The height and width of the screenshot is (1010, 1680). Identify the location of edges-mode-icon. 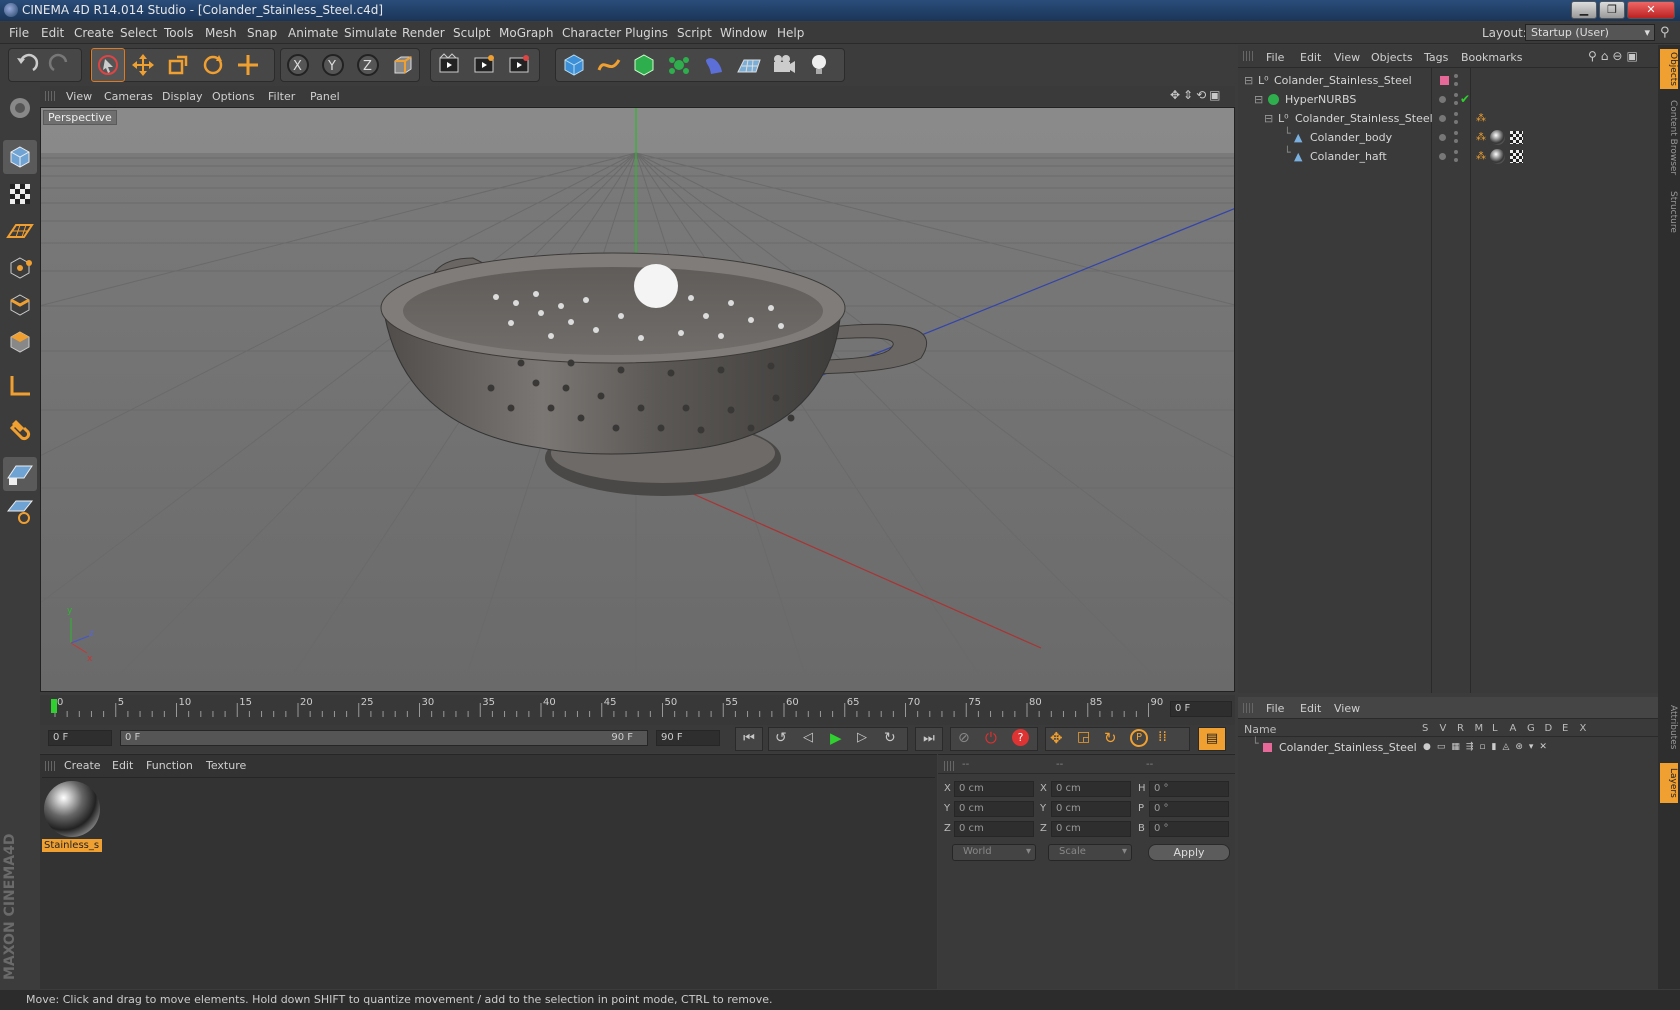
(20, 305).